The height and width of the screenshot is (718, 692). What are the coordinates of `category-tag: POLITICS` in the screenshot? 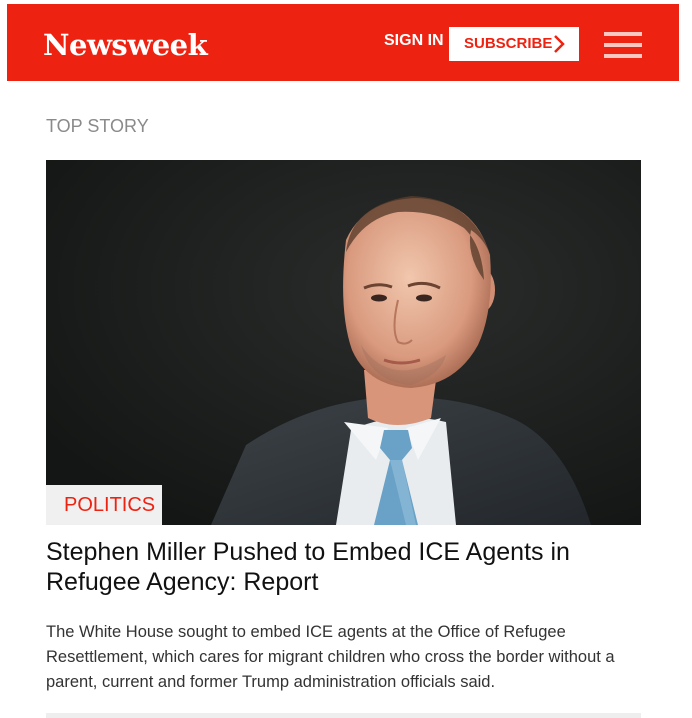 It's located at (104, 505).